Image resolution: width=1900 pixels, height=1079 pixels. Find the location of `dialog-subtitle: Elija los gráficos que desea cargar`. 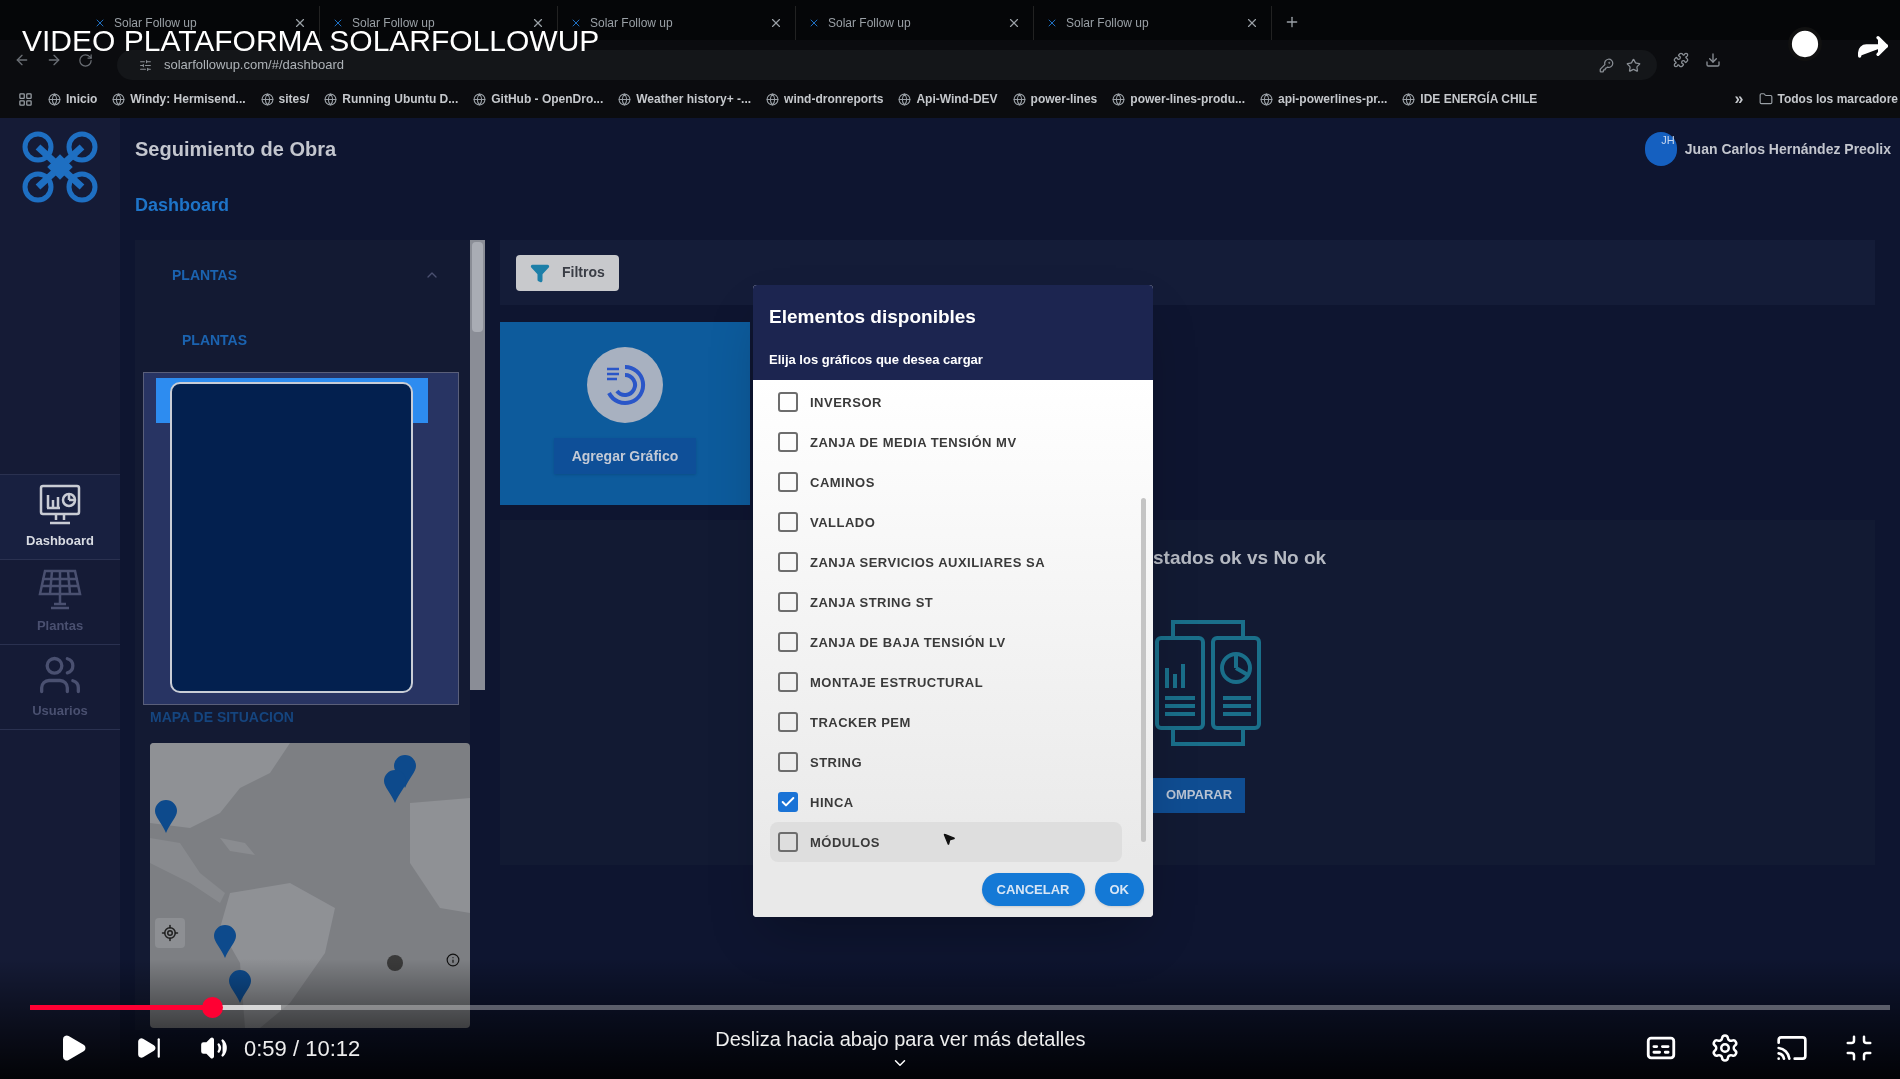

dialog-subtitle: Elija los gráficos que desea cargar is located at coordinates (876, 359).